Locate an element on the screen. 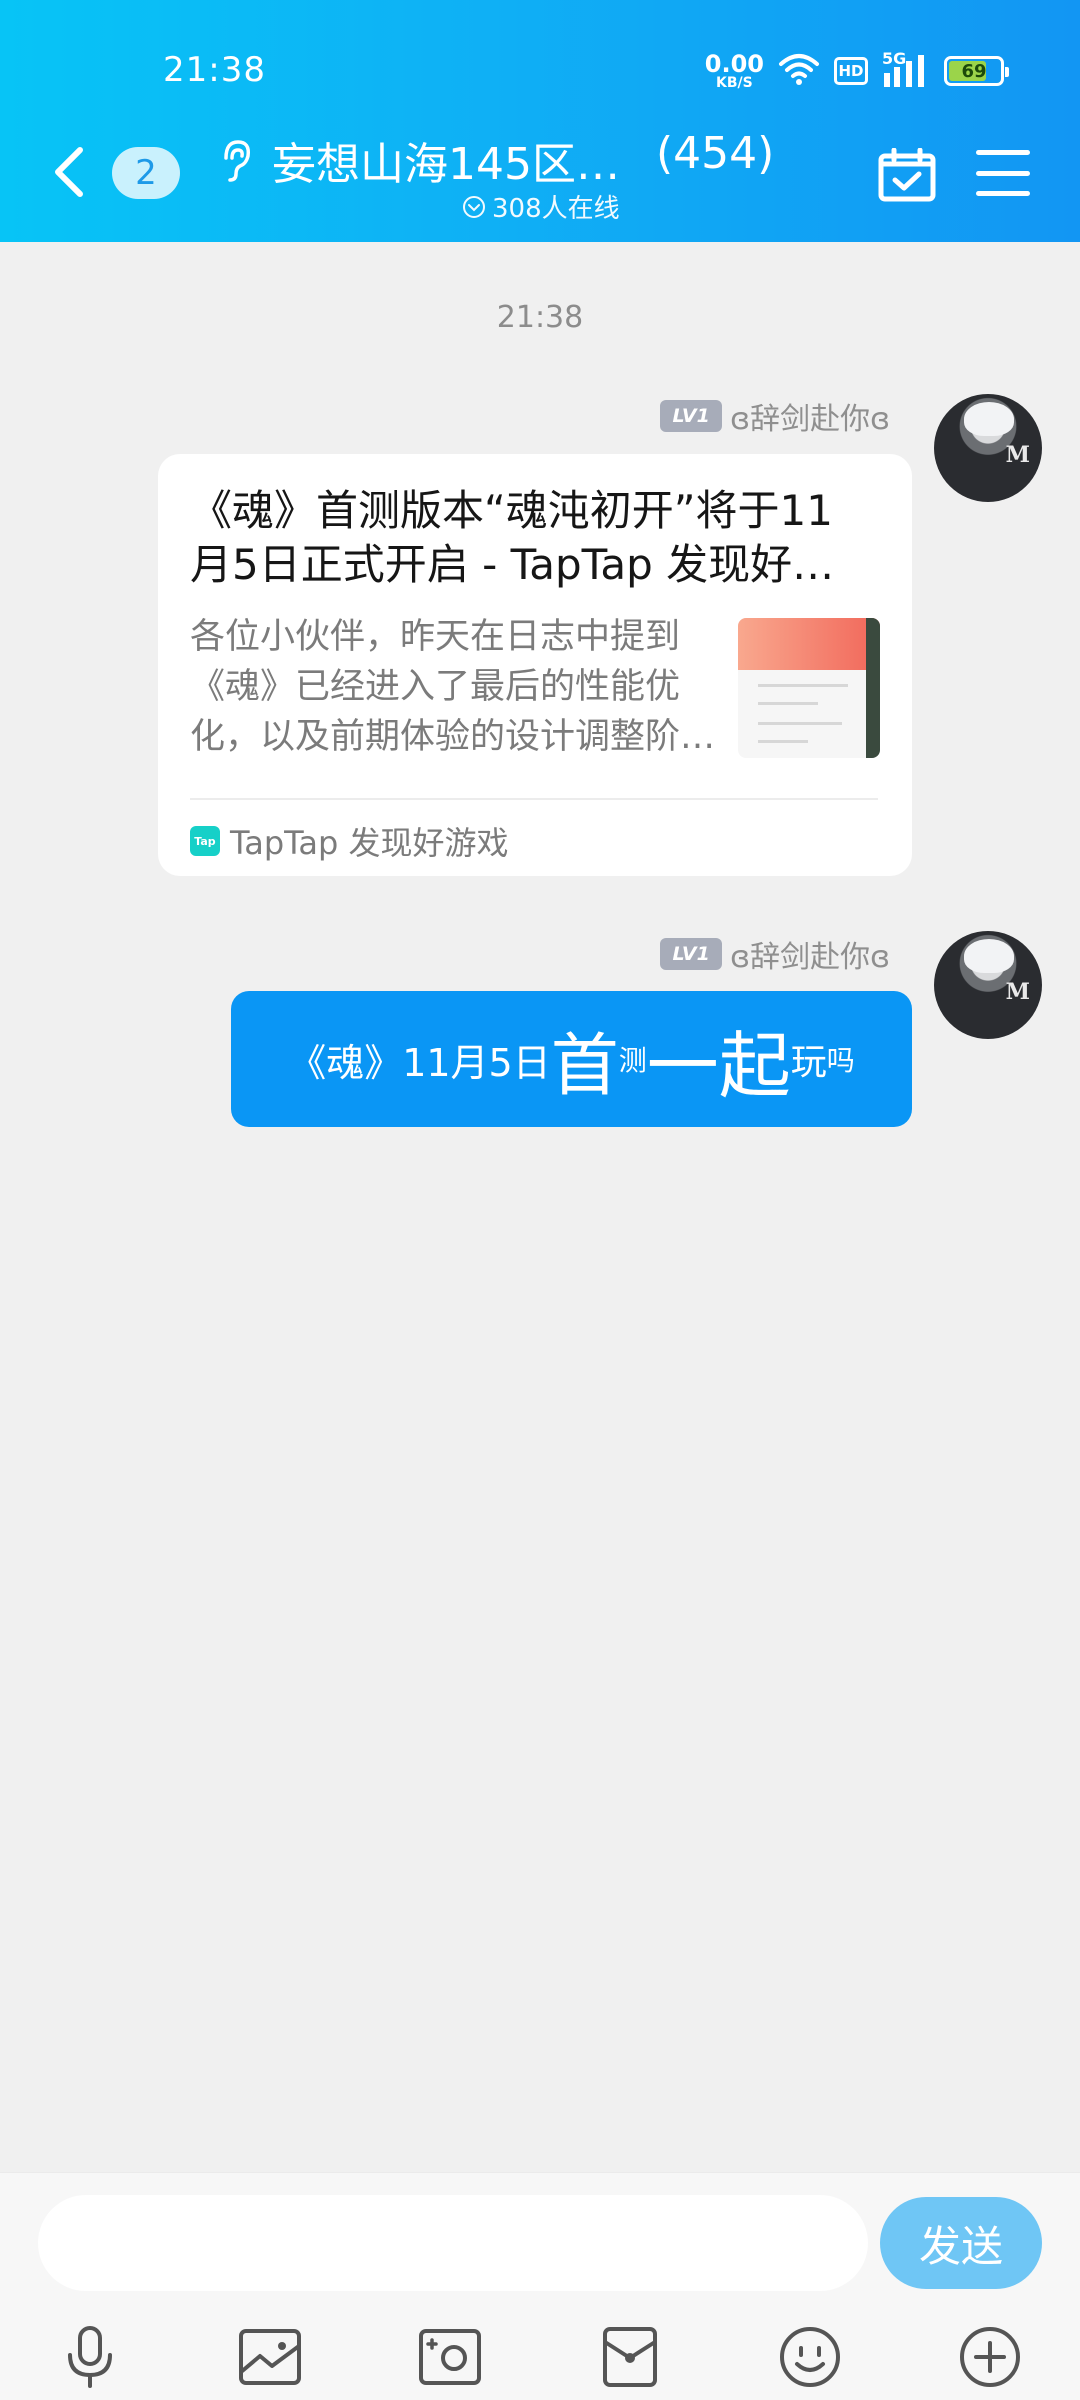  net-speed: 0.00 KB/S is located at coordinates (734, 71).